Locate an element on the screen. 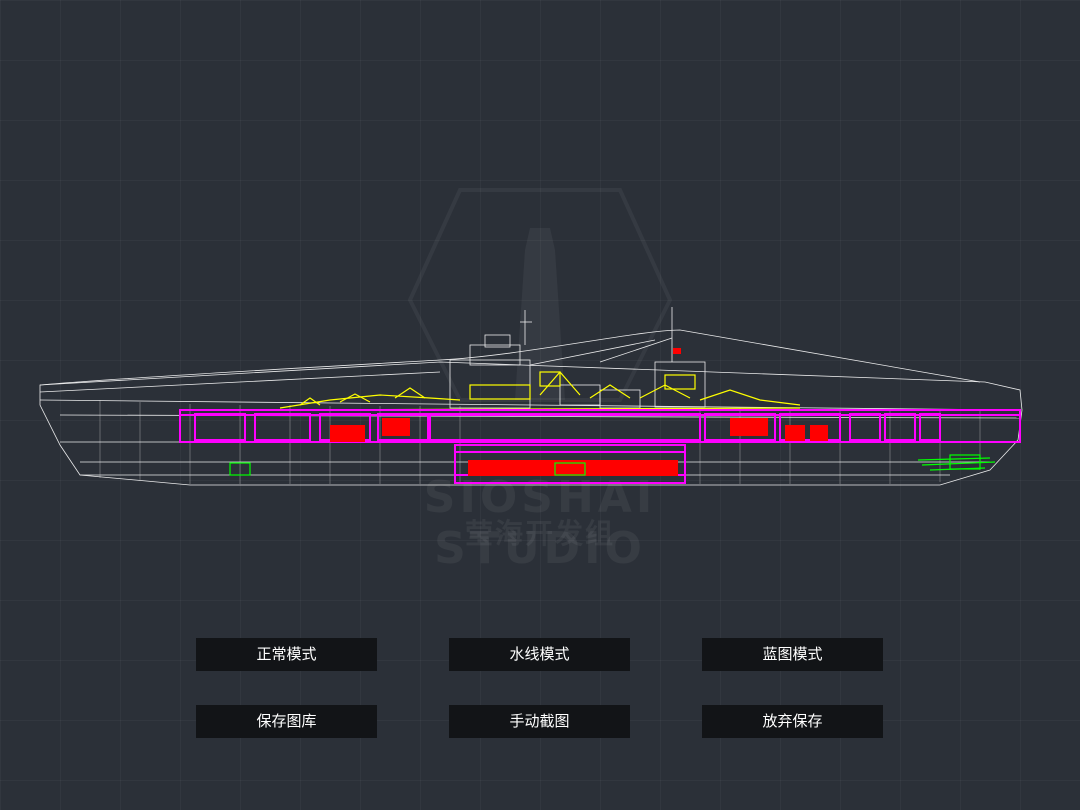 The image size is (1080, 810). blueprint-mode-button: 蓝图模式 is located at coordinates (792, 654).